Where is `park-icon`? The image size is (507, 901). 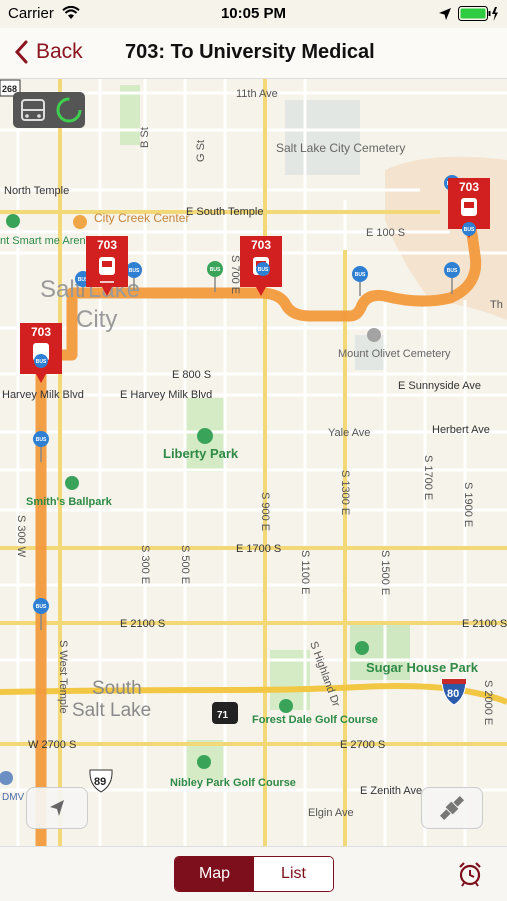 park-icon is located at coordinates (205, 436).